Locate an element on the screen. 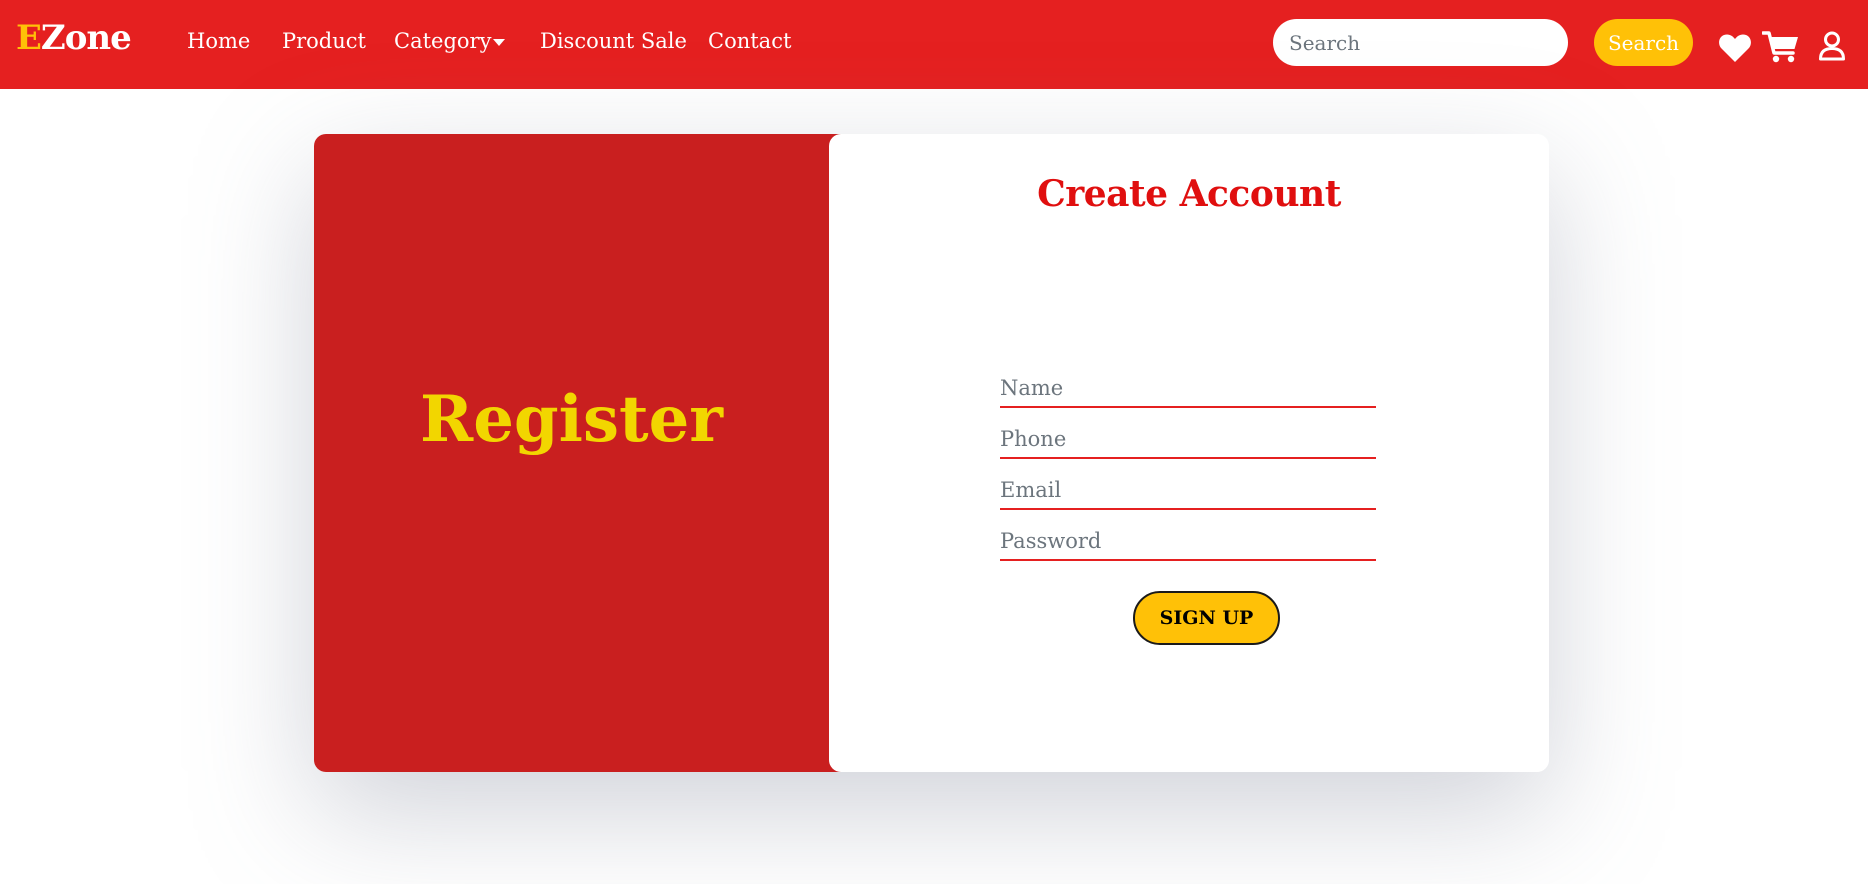  chevron-down-icon is located at coordinates (499, 42).